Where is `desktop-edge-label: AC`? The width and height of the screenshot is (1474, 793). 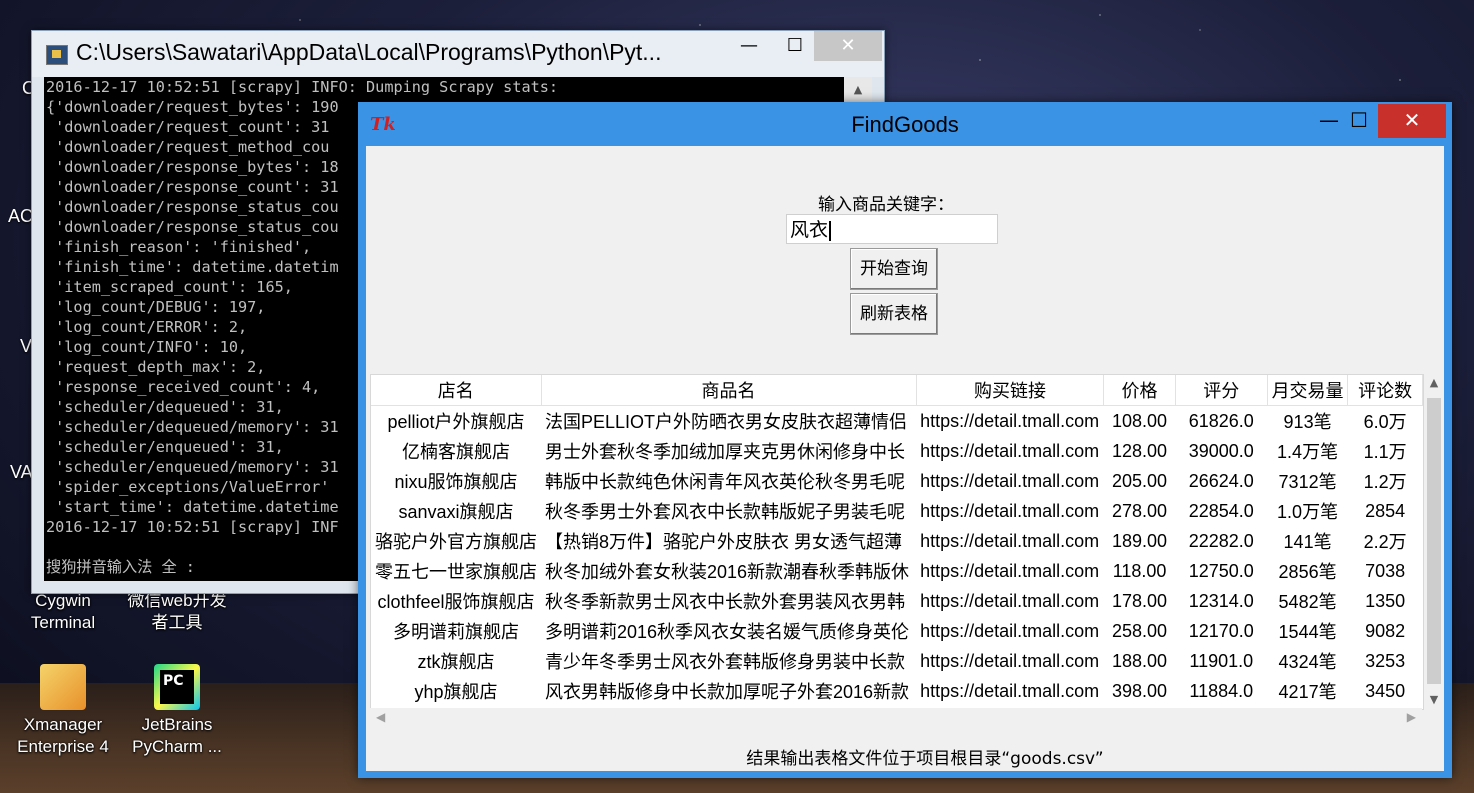 desktop-edge-label: AC is located at coordinates (21, 216).